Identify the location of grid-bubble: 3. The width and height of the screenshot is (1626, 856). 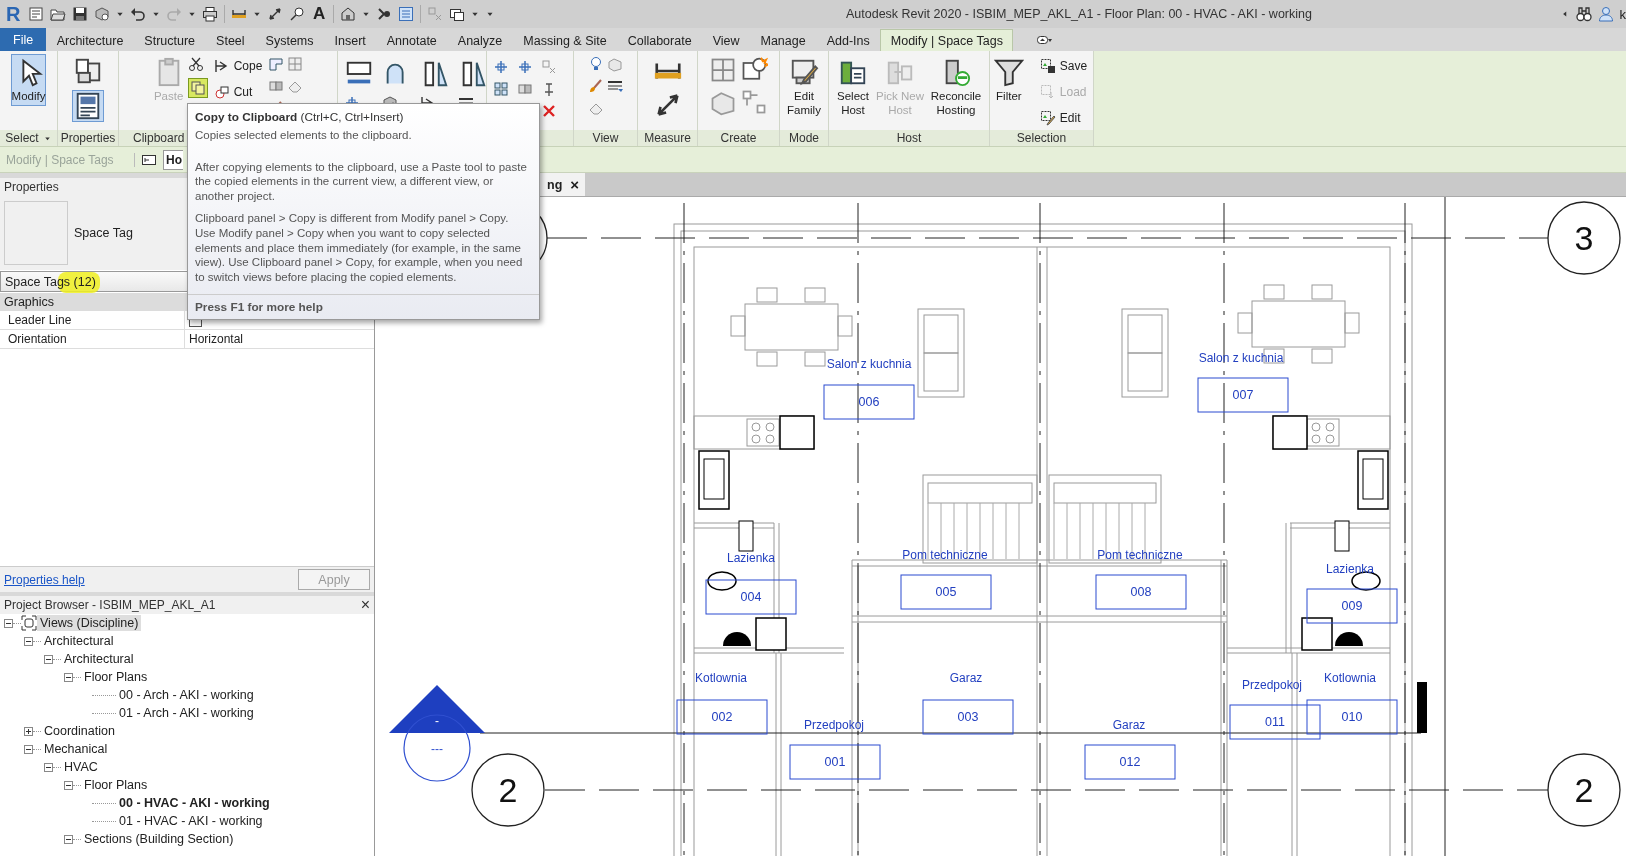
(1584, 238).